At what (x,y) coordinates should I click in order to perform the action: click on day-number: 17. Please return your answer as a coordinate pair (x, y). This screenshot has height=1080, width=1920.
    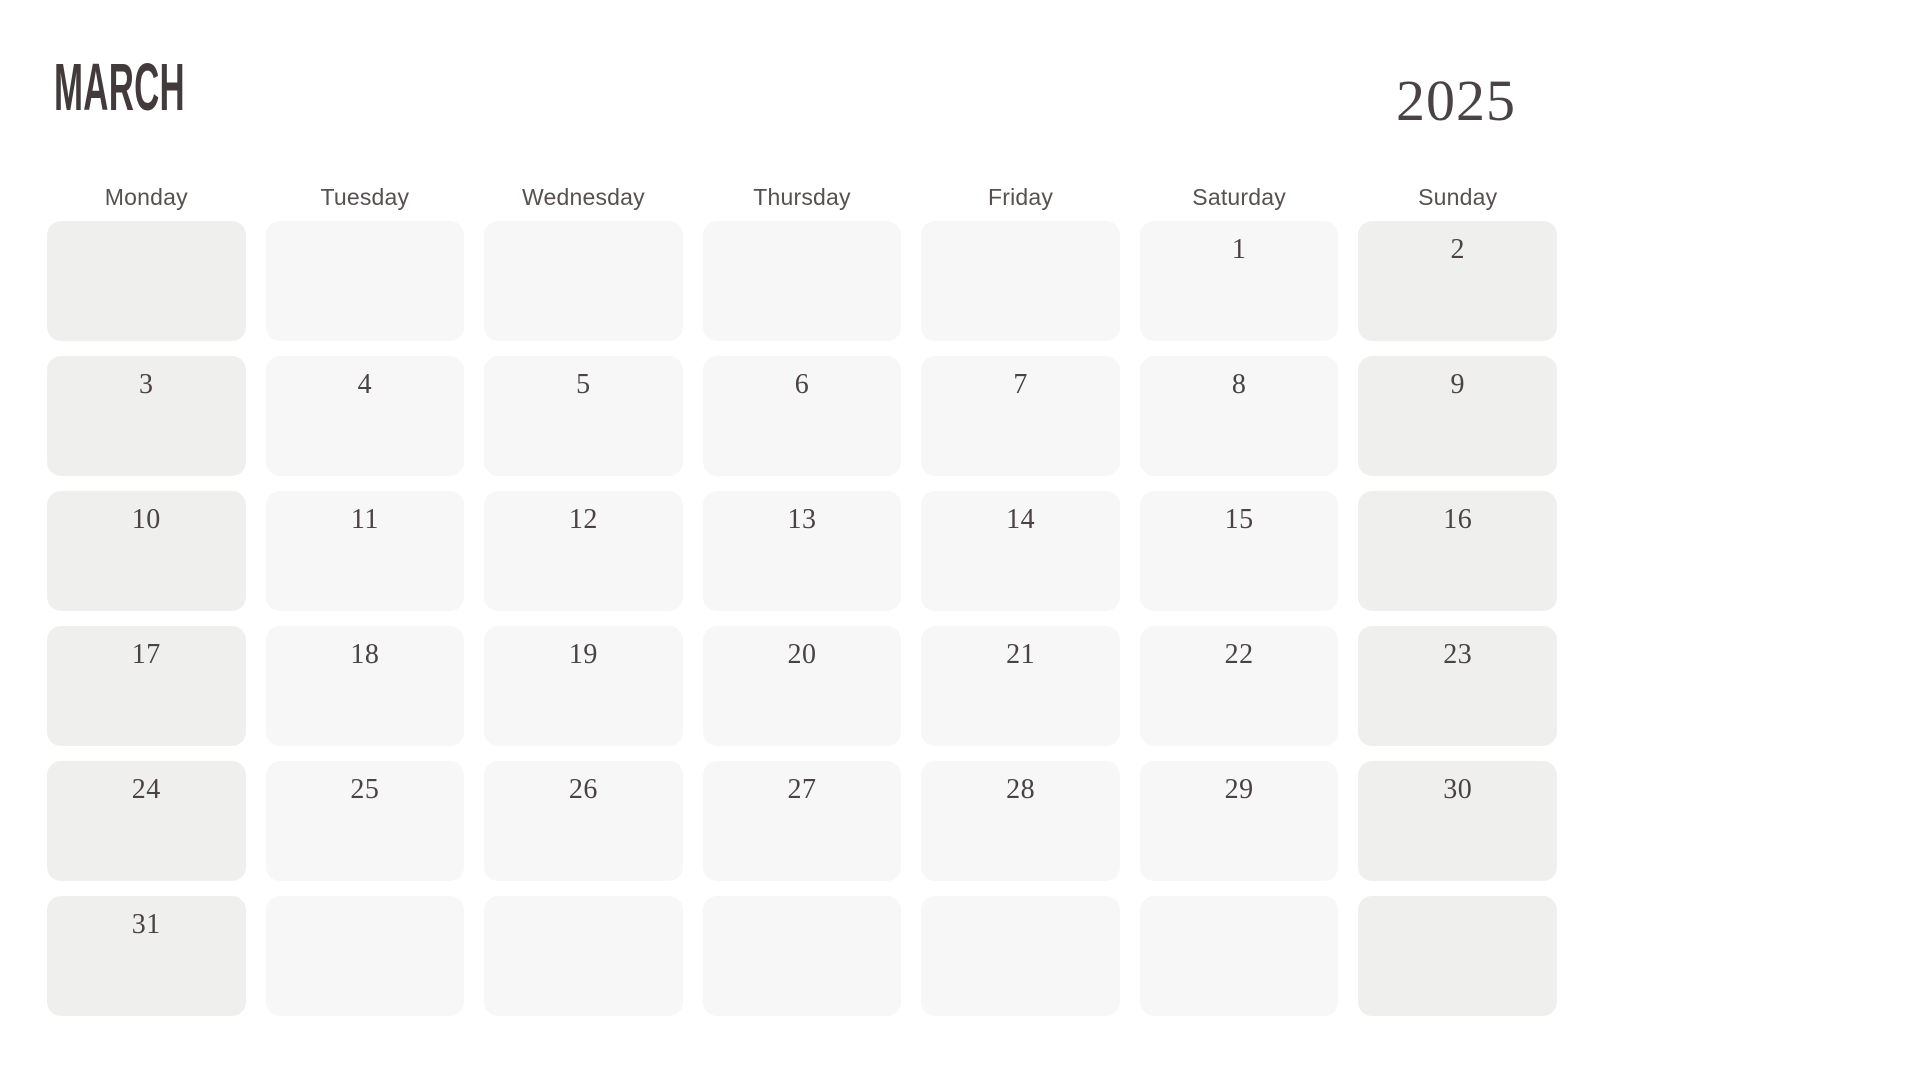
    Looking at the image, I should click on (146, 654).